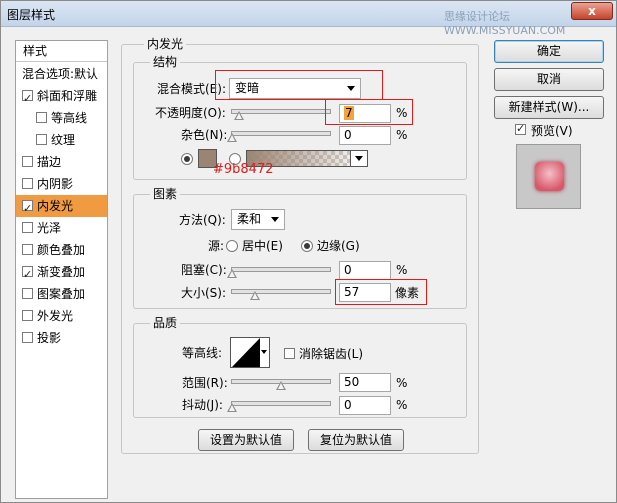 The height and width of the screenshot is (503, 617). Describe the element at coordinates (331, 354) in the screenshot. I see `antialias-label: 消除锯齿(L)` at that location.